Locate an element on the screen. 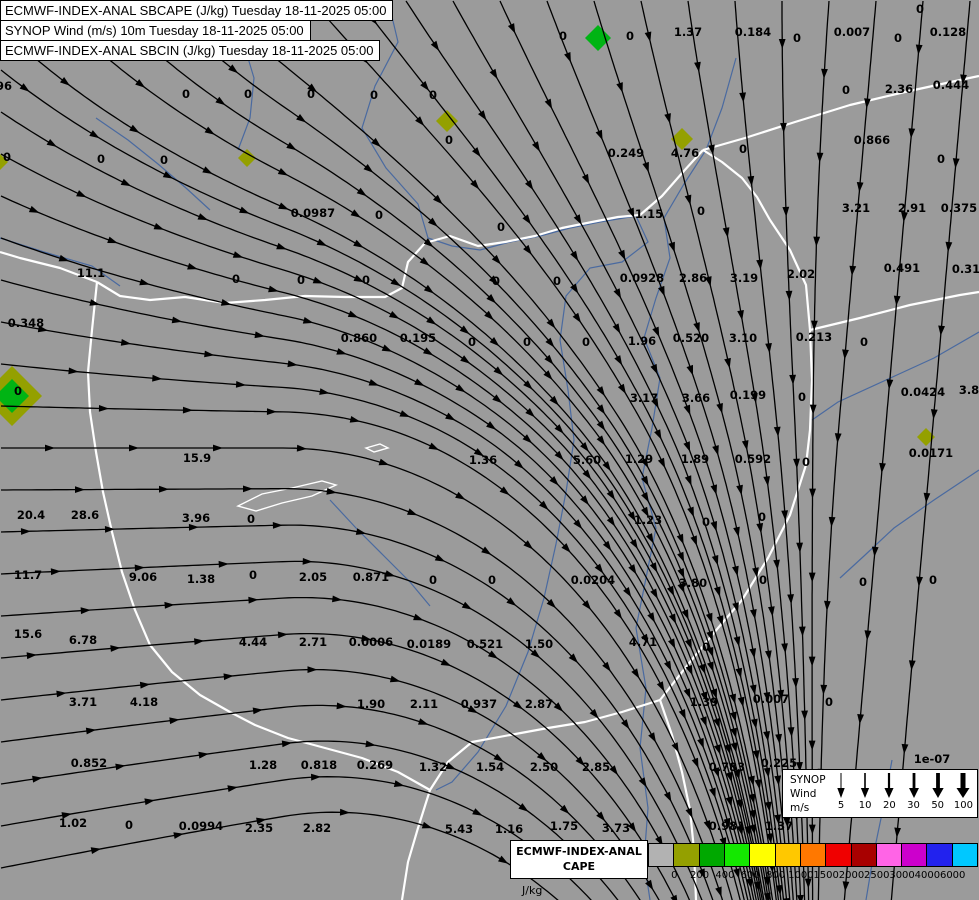 Image resolution: width=979 pixels, height=900 pixels. cape-tick-label: 800 is located at coordinates (775, 875).